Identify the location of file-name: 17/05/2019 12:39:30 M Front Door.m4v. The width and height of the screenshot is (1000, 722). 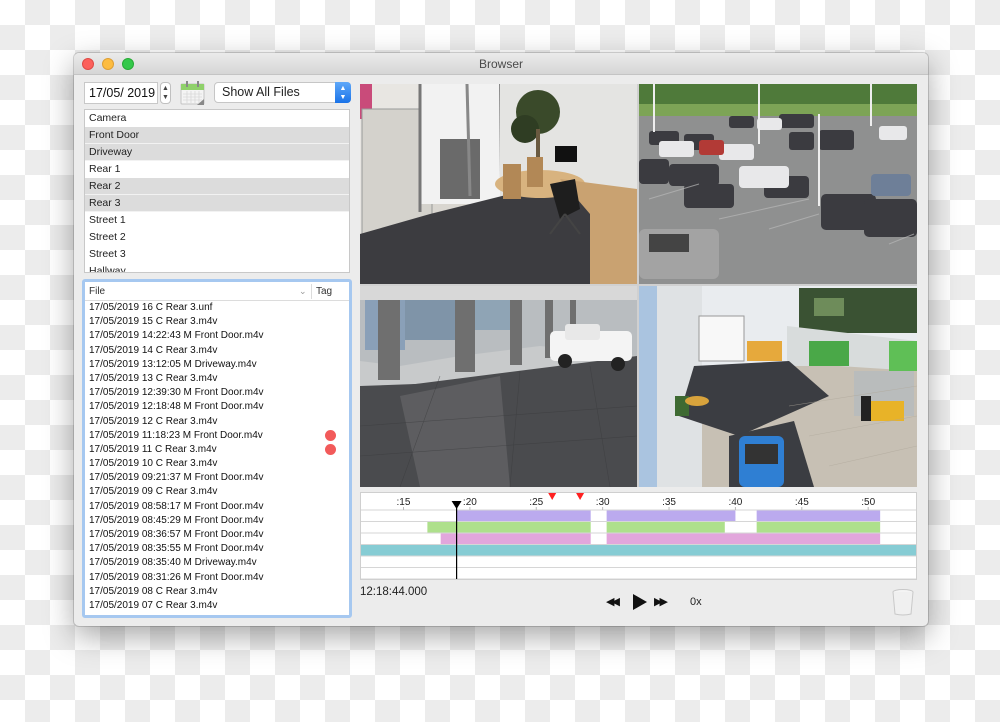
(176, 393).